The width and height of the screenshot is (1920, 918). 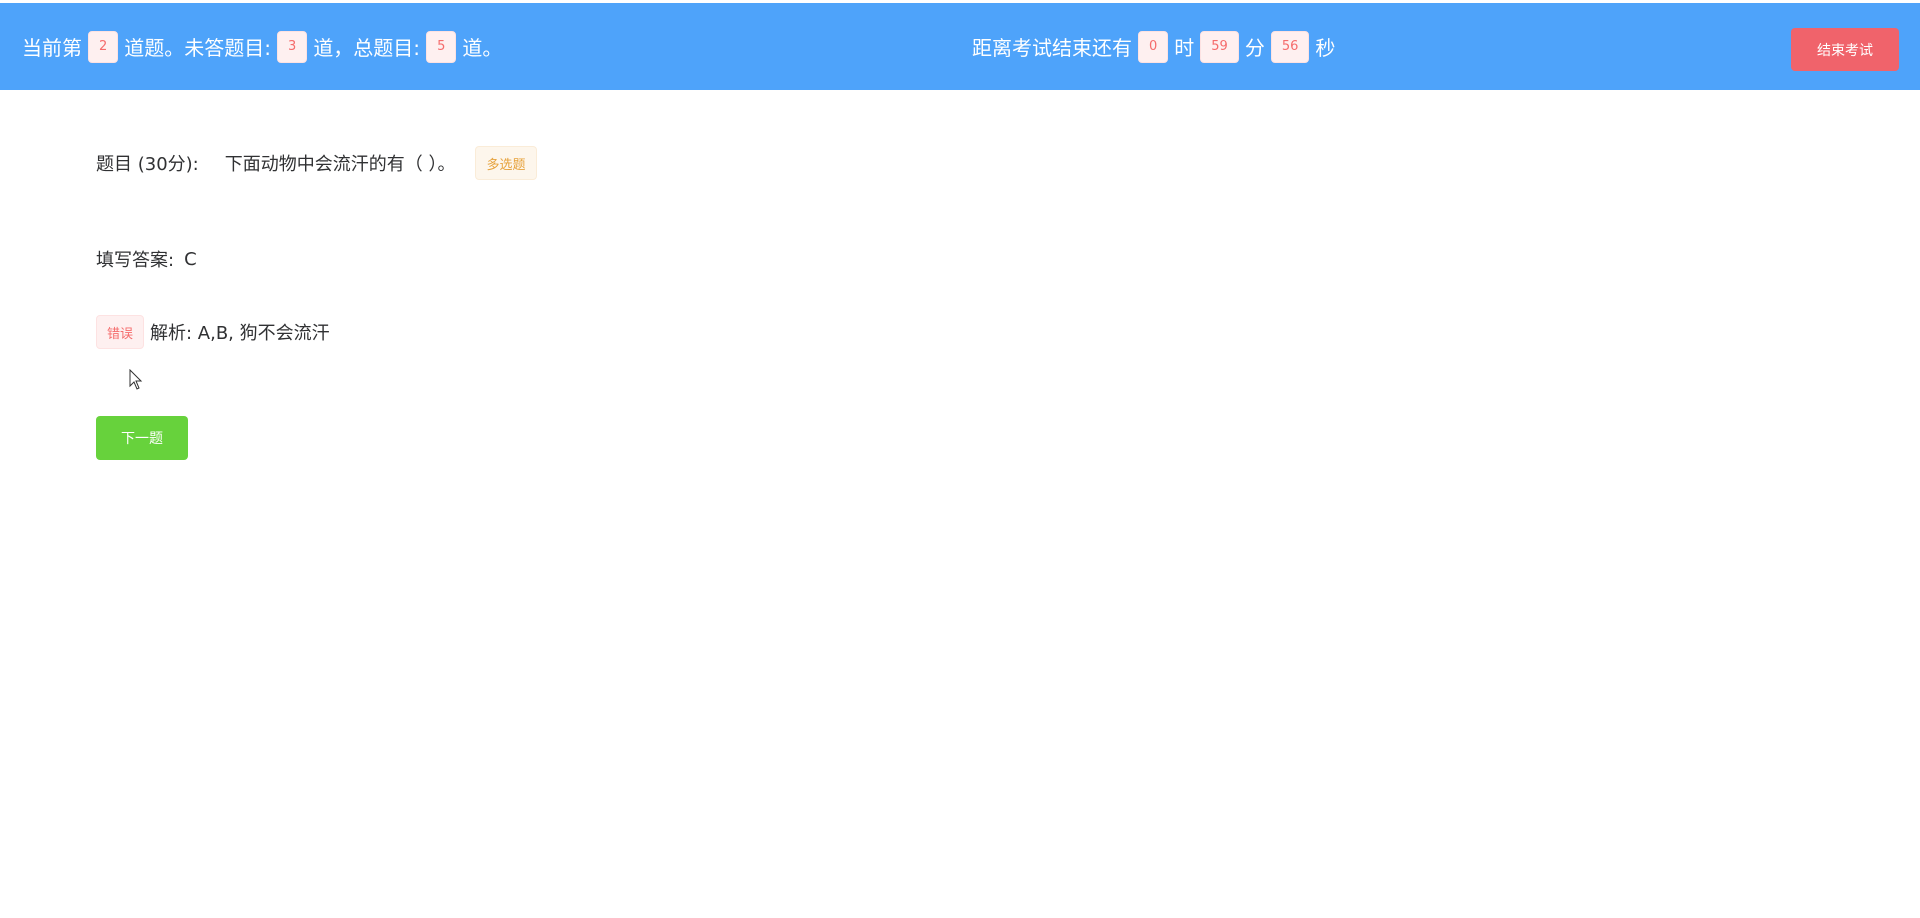 I want to click on end-exam-button: 结束考试, so click(x=1845, y=49).